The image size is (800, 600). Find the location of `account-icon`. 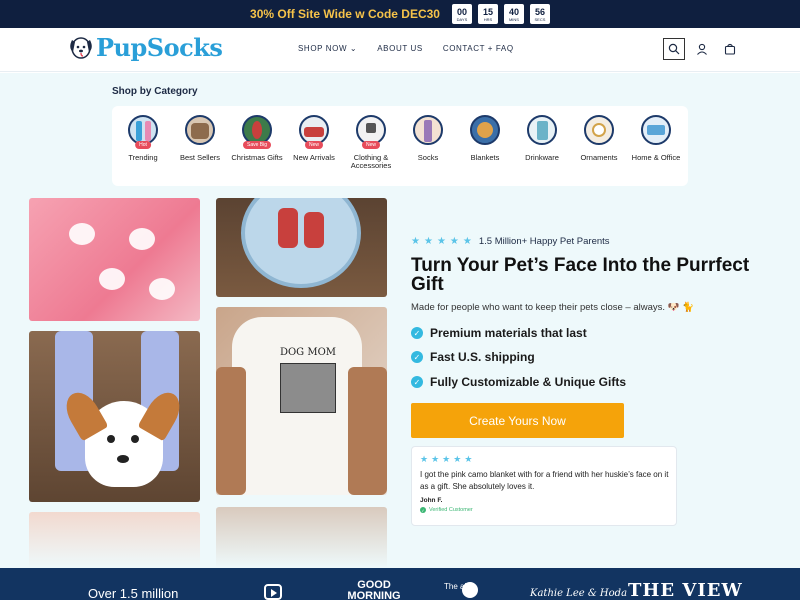

account-icon is located at coordinates (702, 49).